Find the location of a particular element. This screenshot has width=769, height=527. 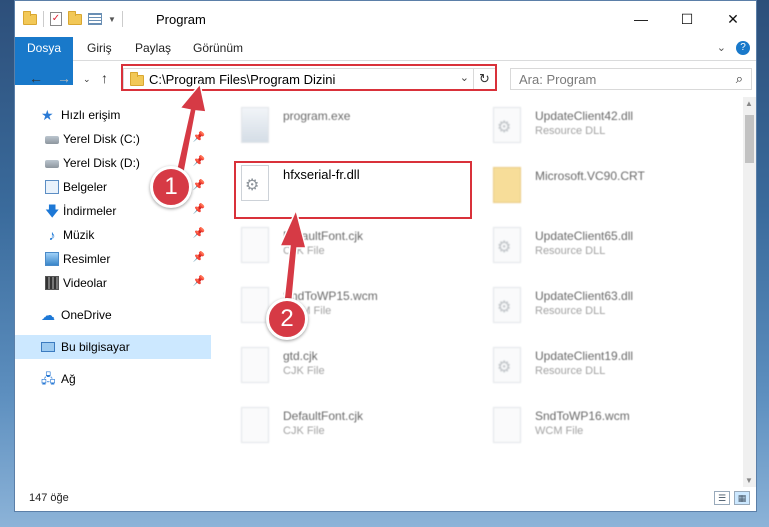

annotation-arrows is located at coordinates (241, 192).